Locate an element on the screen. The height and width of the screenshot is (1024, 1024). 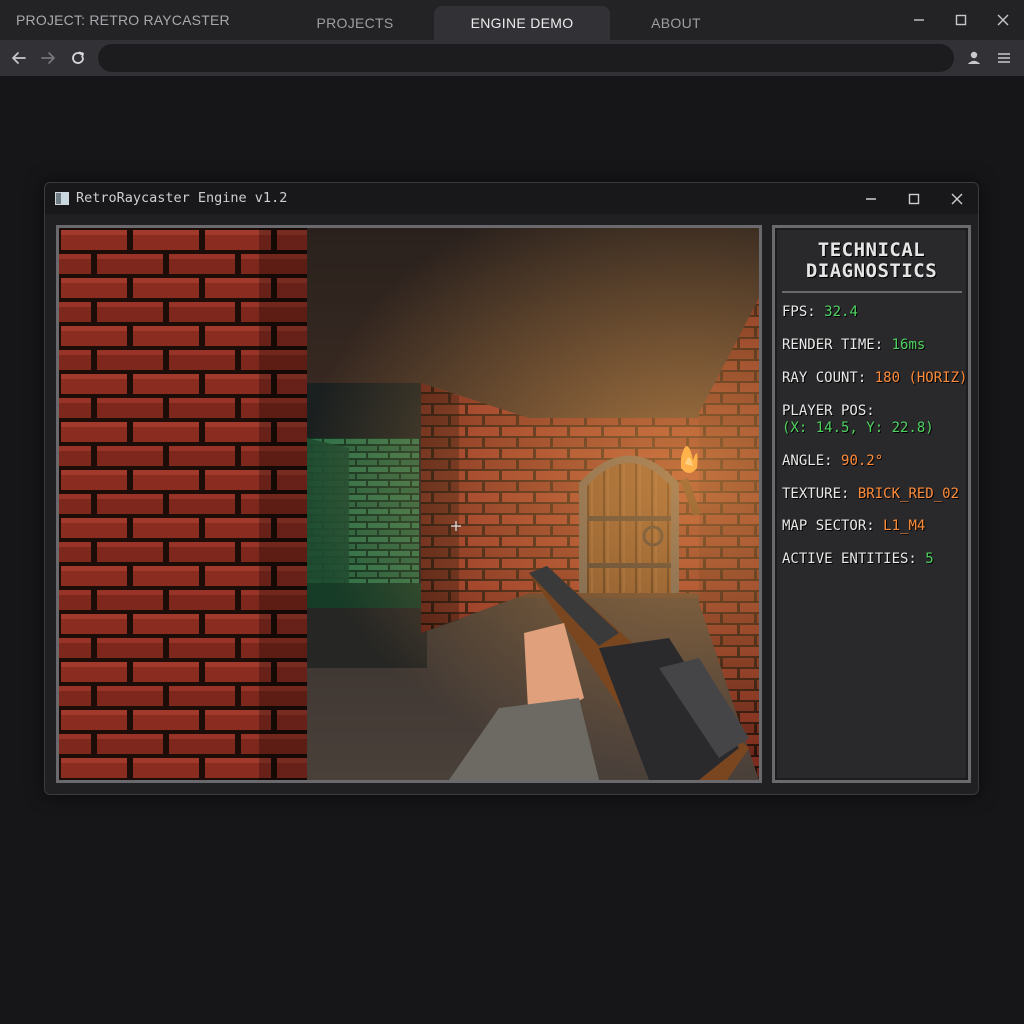
app-window-icon is located at coordinates (62, 198).